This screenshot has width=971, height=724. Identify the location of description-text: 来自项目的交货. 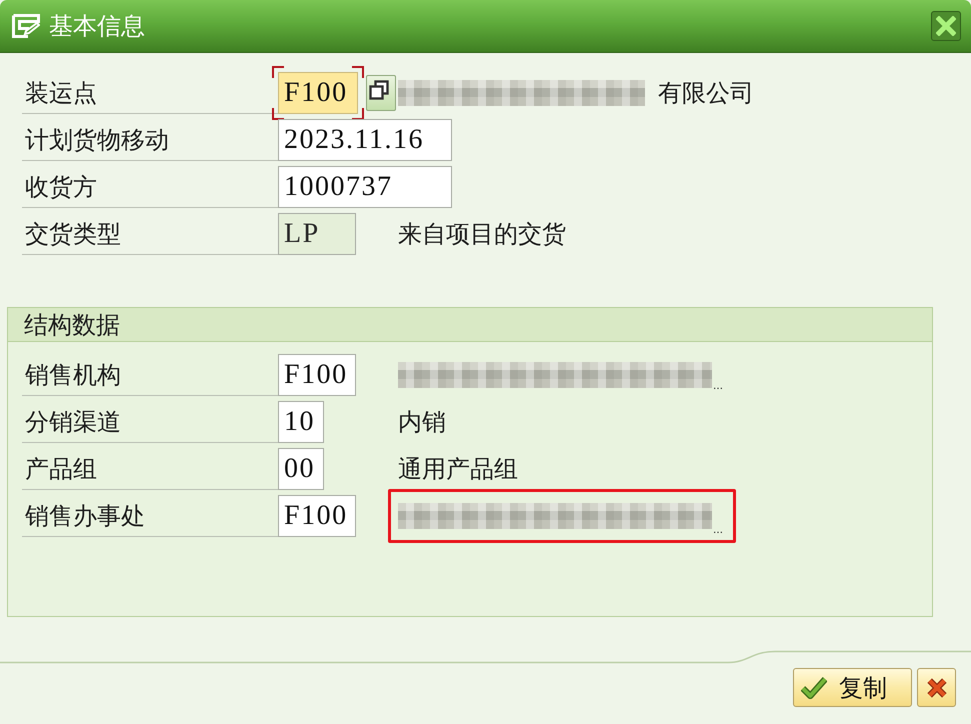
(482, 234).